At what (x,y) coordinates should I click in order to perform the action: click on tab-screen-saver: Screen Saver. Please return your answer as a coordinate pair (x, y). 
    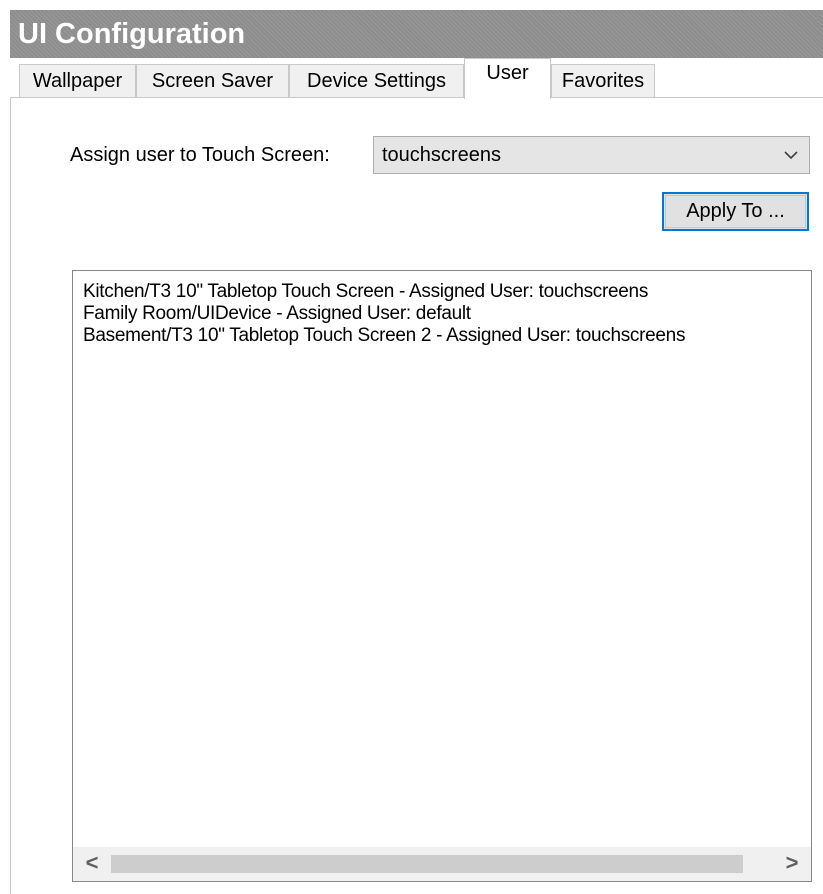
    Looking at the image, I should click on (212, 81).